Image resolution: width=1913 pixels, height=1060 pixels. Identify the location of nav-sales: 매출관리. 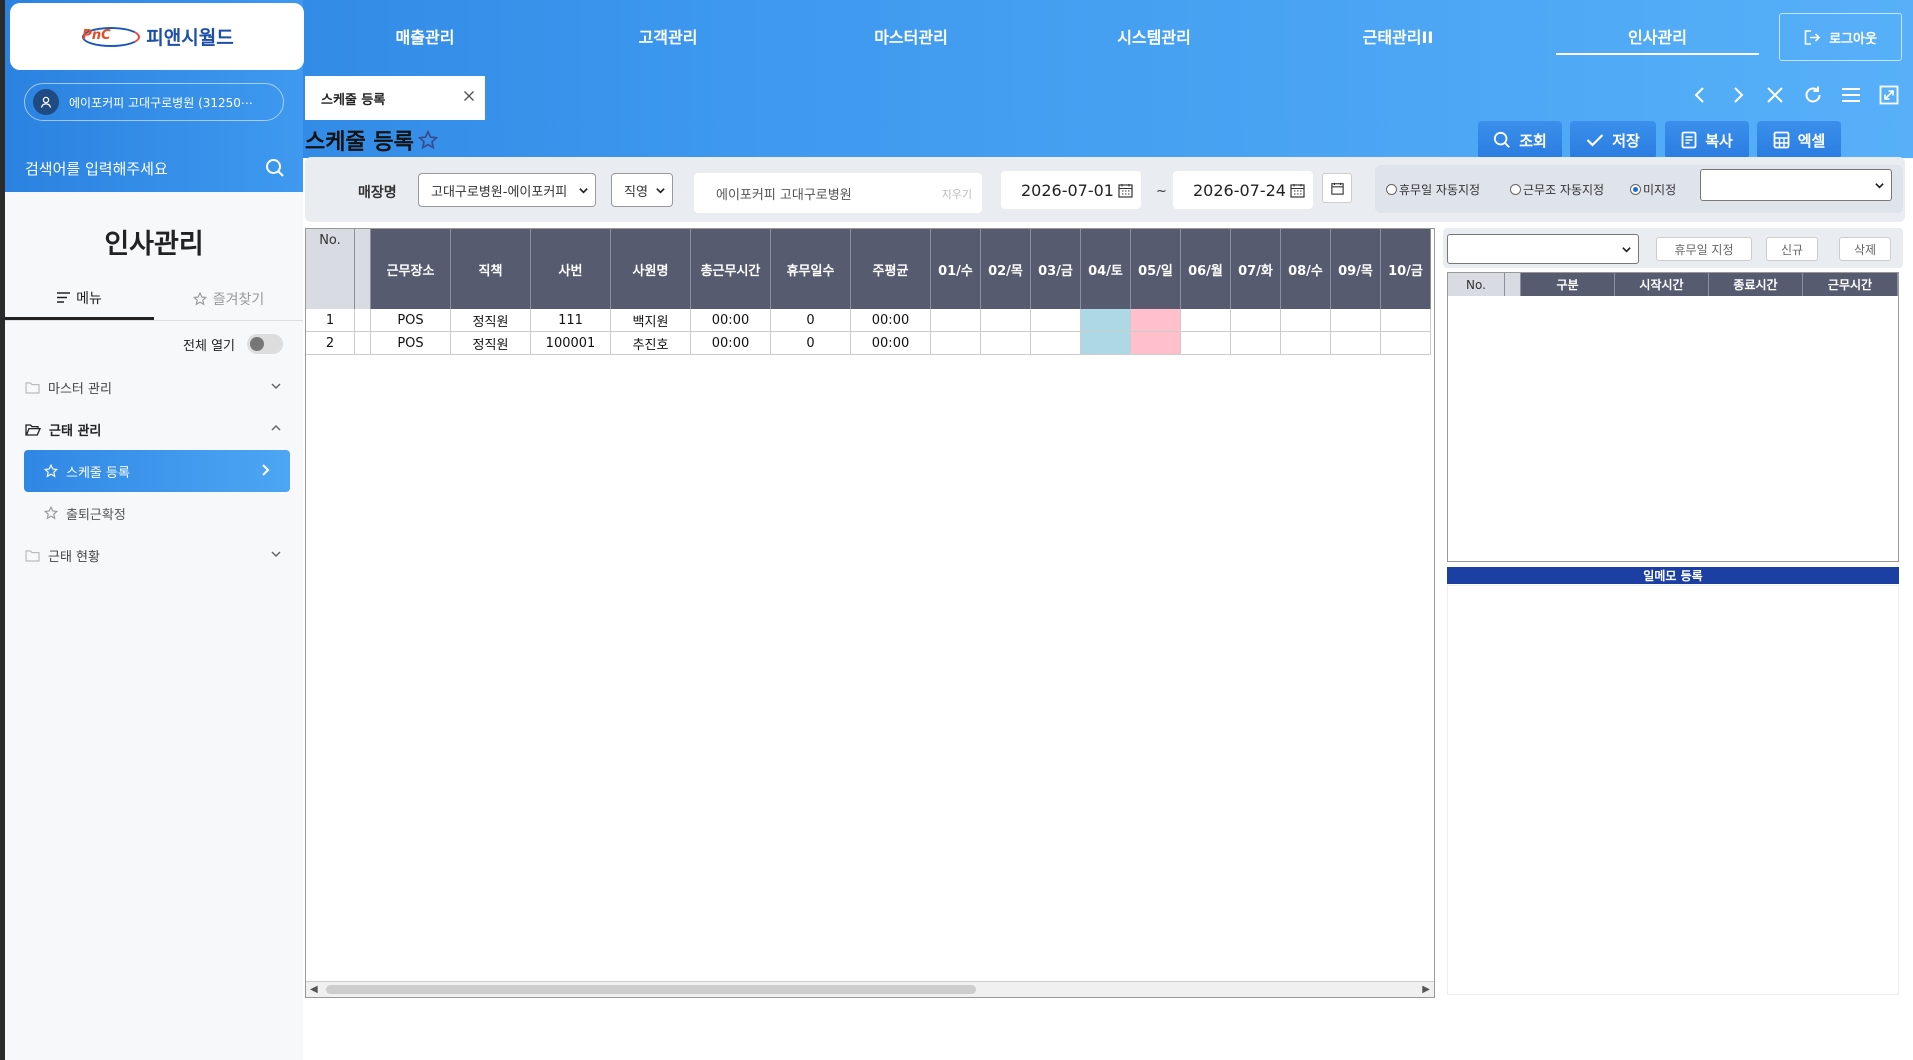
(425, 36).